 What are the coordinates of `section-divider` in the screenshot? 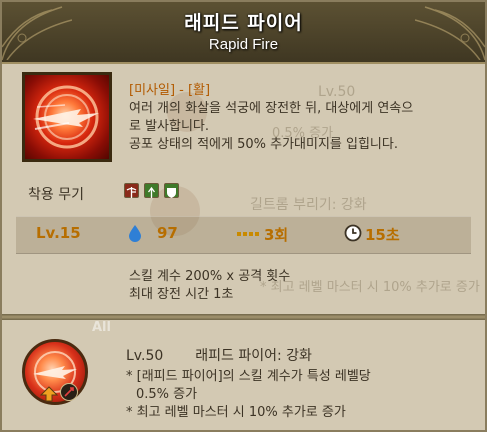 It's located at (243, 317).